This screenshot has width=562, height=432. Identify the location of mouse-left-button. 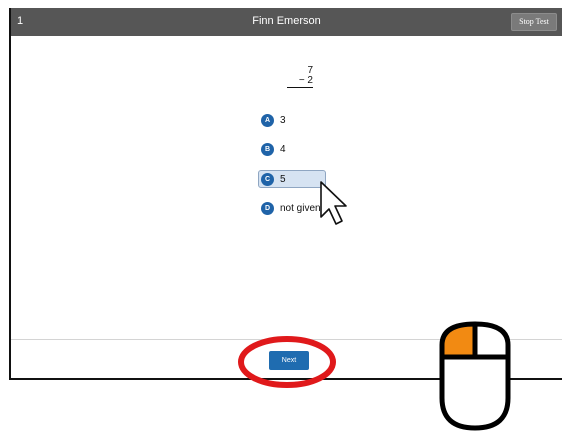
(458, 340).